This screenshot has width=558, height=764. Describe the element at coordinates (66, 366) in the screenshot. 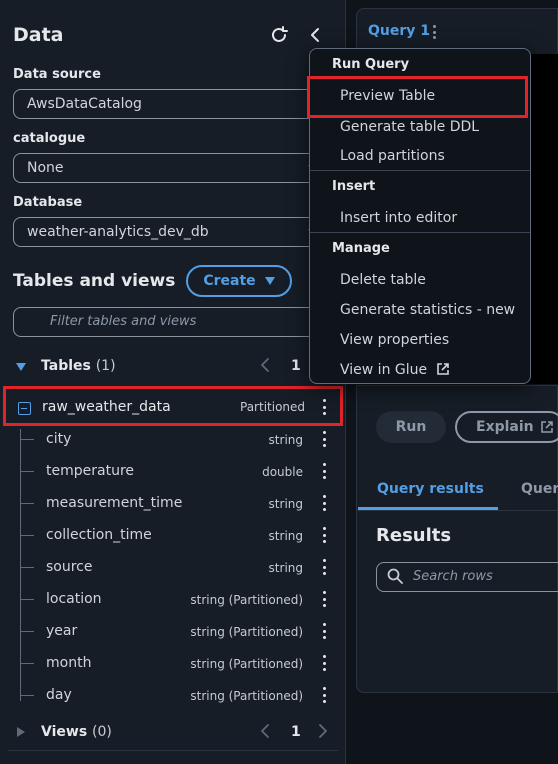

I see `tables-label: Tables` at that location.